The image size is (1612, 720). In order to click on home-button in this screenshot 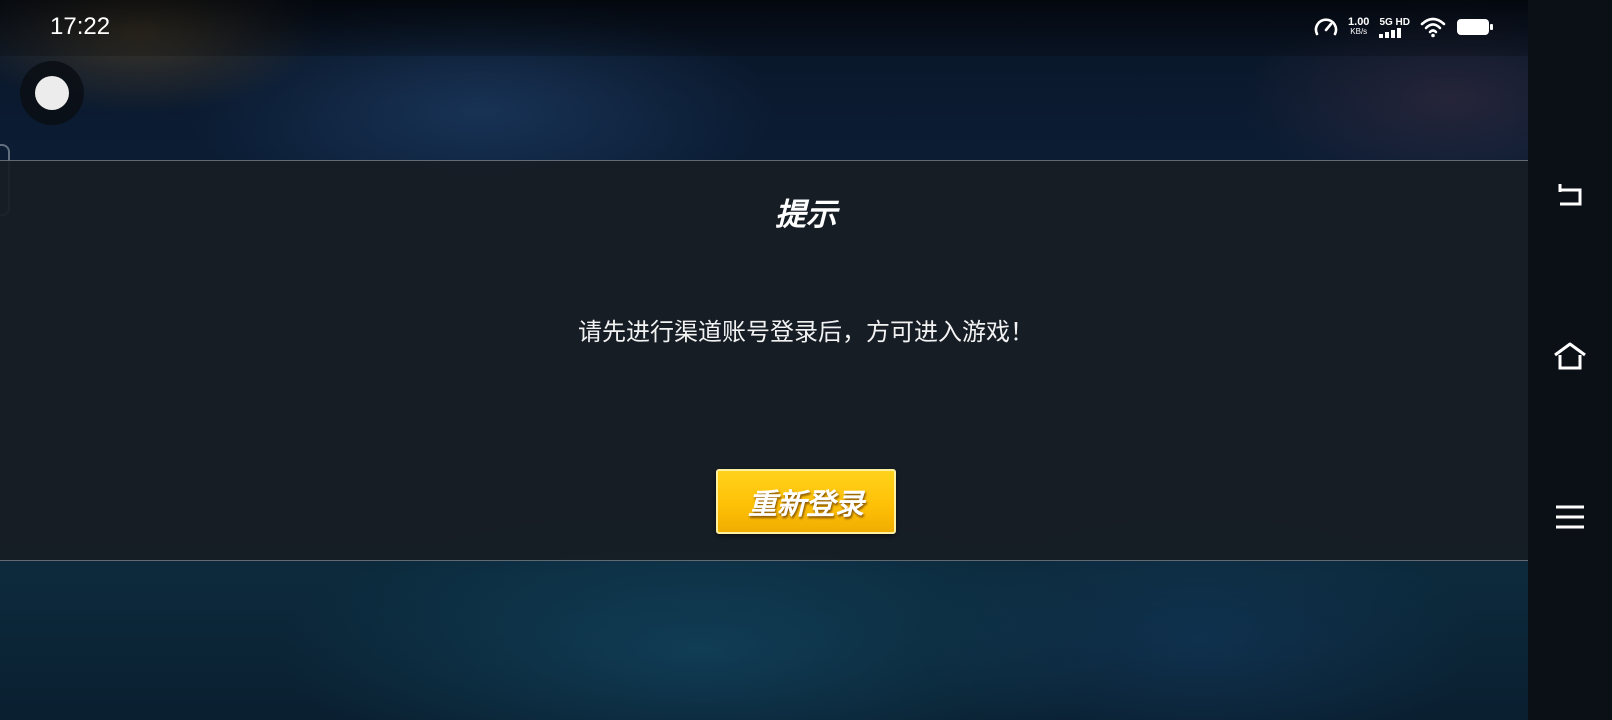, I will do `click(1570, 358)`.